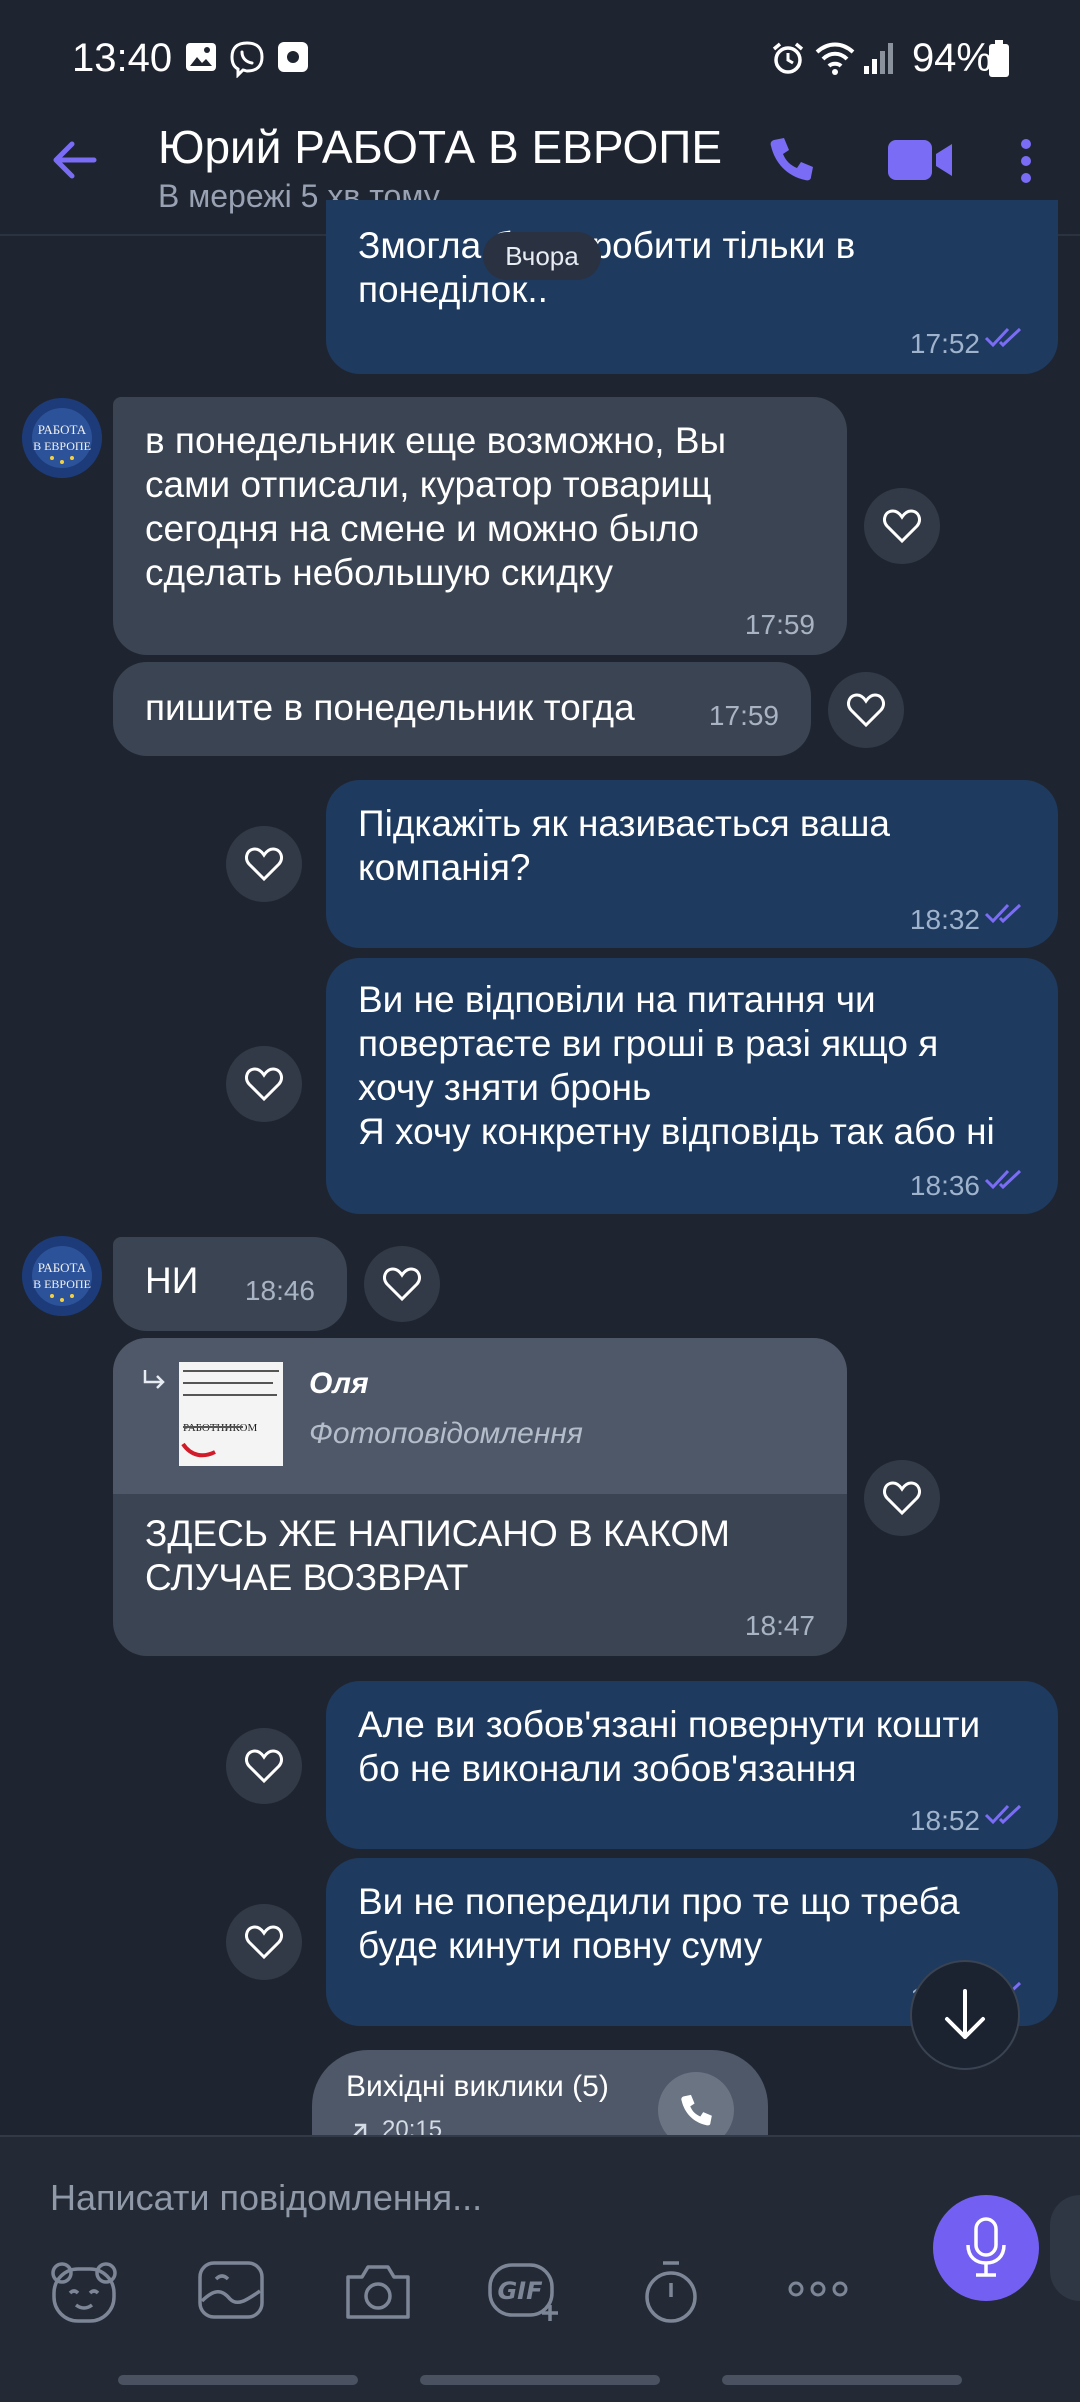 Image resolution: width=1080 pixels, height=2402 pixels. What do you see at coordinates (944, 1820) in the screenshot?
I see `message-time: 18:52` at bounding box center [944, 1820].